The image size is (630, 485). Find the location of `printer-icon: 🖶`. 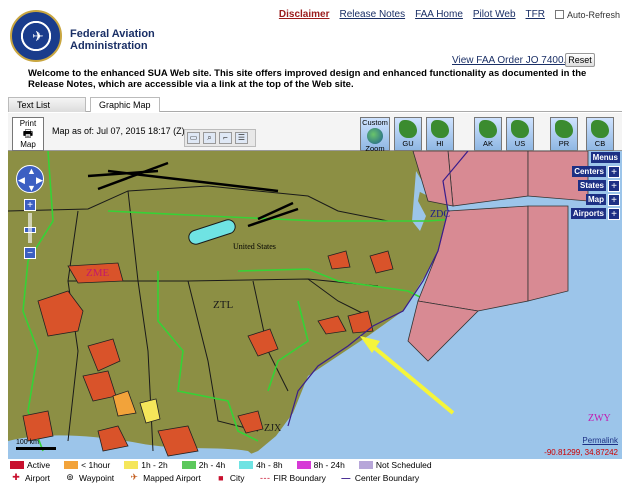

printer-icon: 🖶 is located at coordinates (28, 134).